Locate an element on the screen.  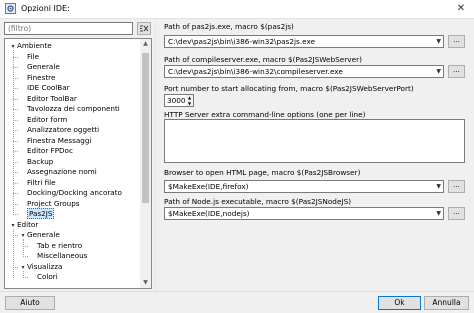
tree-item: Tavolozza dei componenti is located at coordinates (69, 109).